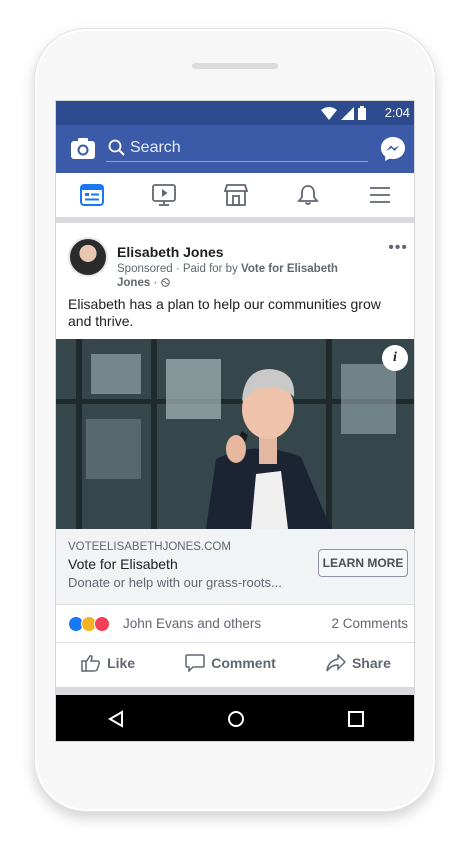 The image size is (468, 842). Describe the element at coordinates (397, 112) in the screenshot. I see `status-time: 2:04` at that location.